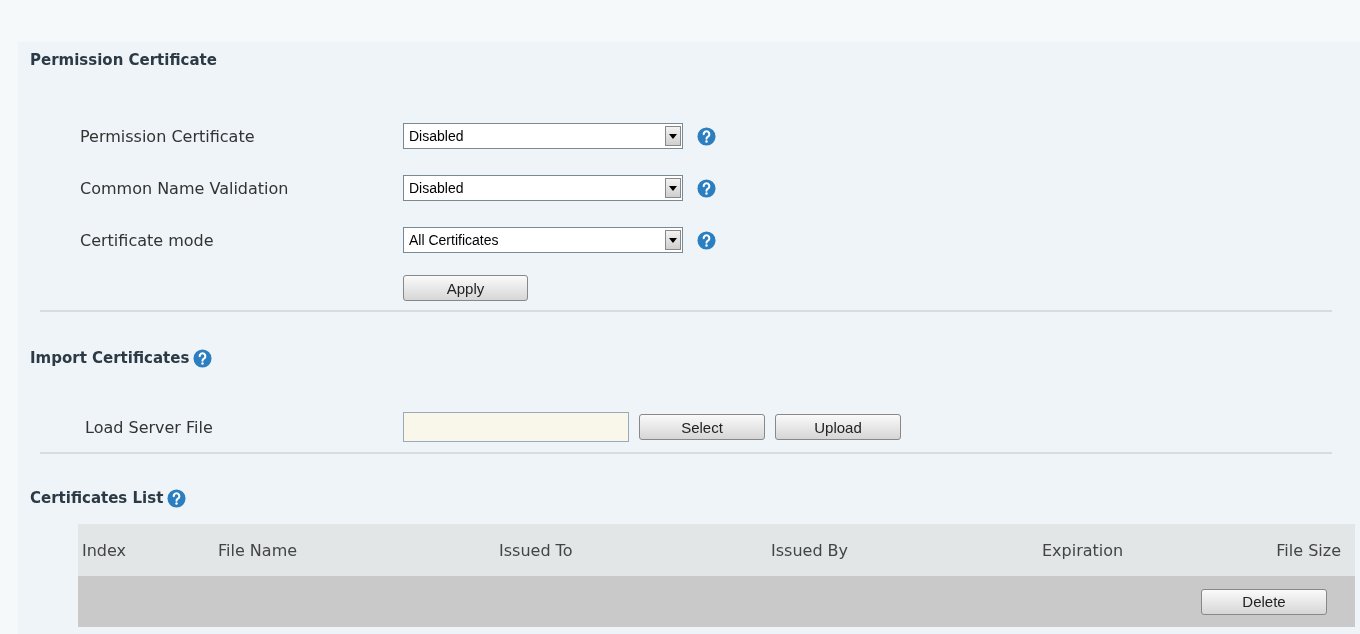  What do you see at coordinates (516, 427) in the screenshot?
I see `file-path-field` at bounding box center [516, 427].